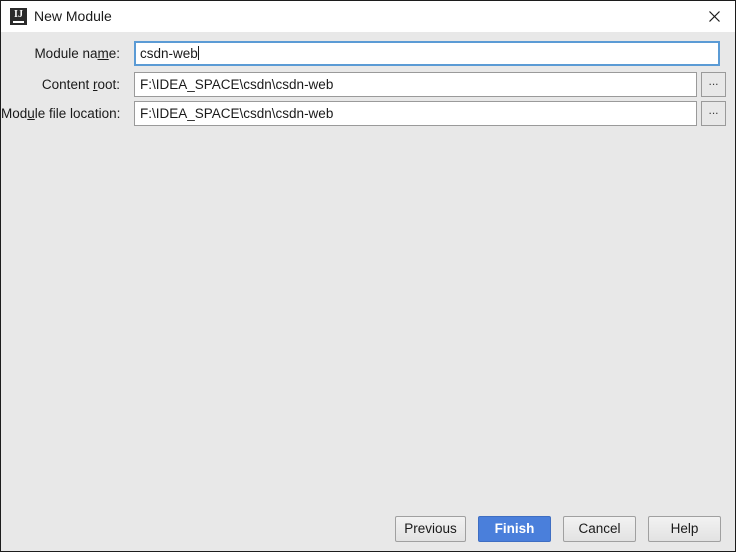 The width and height of the screenshot is (736, 552). I want to click on content-root-label: Content root:, so click(80, 84).